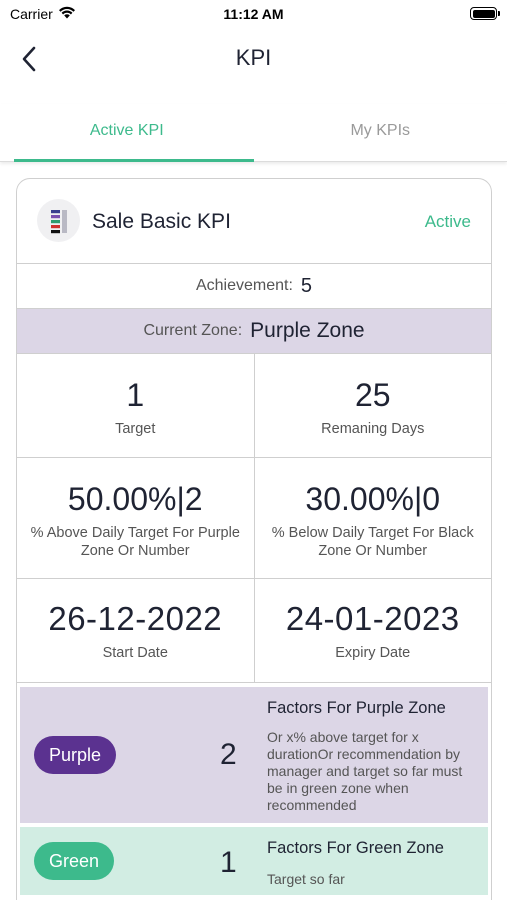 Image resolution: width=507 pixels, height=900 pixels. What do you see at coordinates (135, 499) in the screenshot?
I see `above-target-value: 50.00%|2` at bounding box center [135, 499].